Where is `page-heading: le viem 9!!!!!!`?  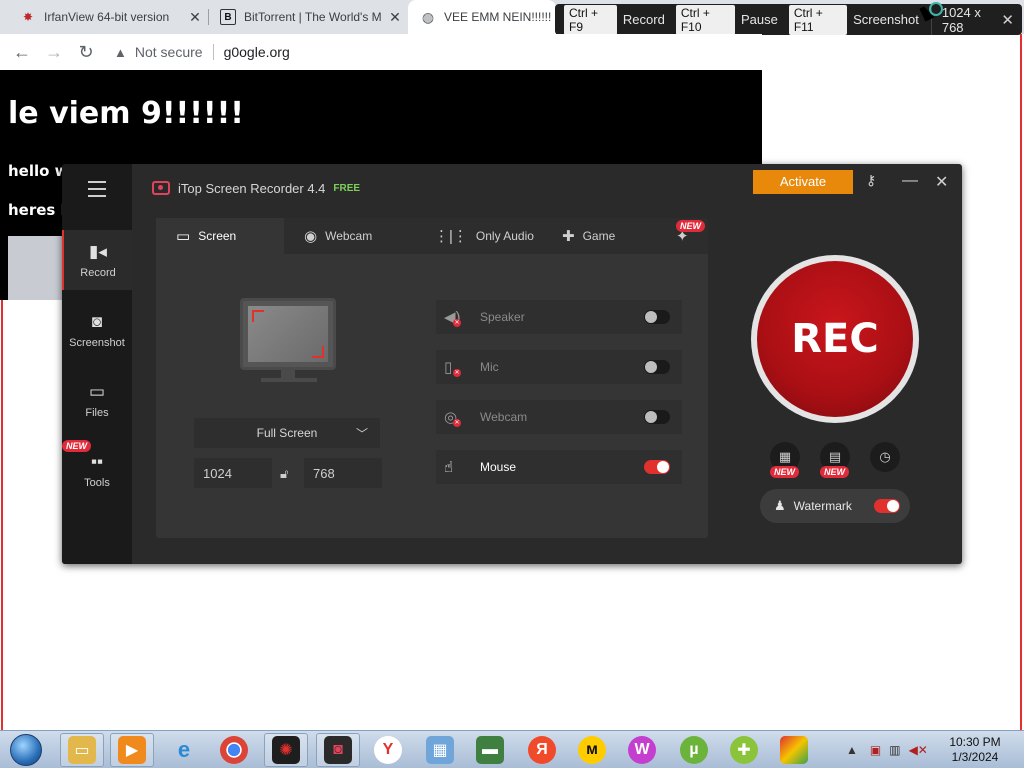
page-heading: le viem 9!!!!!! is located at coordinates (126, 113).